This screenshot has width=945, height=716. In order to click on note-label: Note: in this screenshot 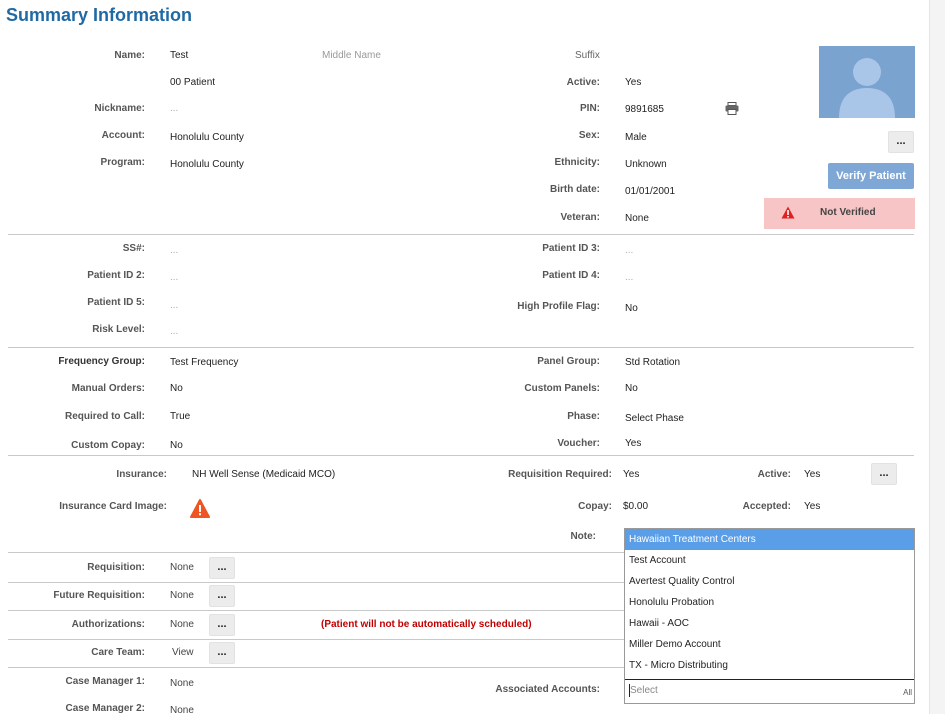, I will do `click(583, 536)`.